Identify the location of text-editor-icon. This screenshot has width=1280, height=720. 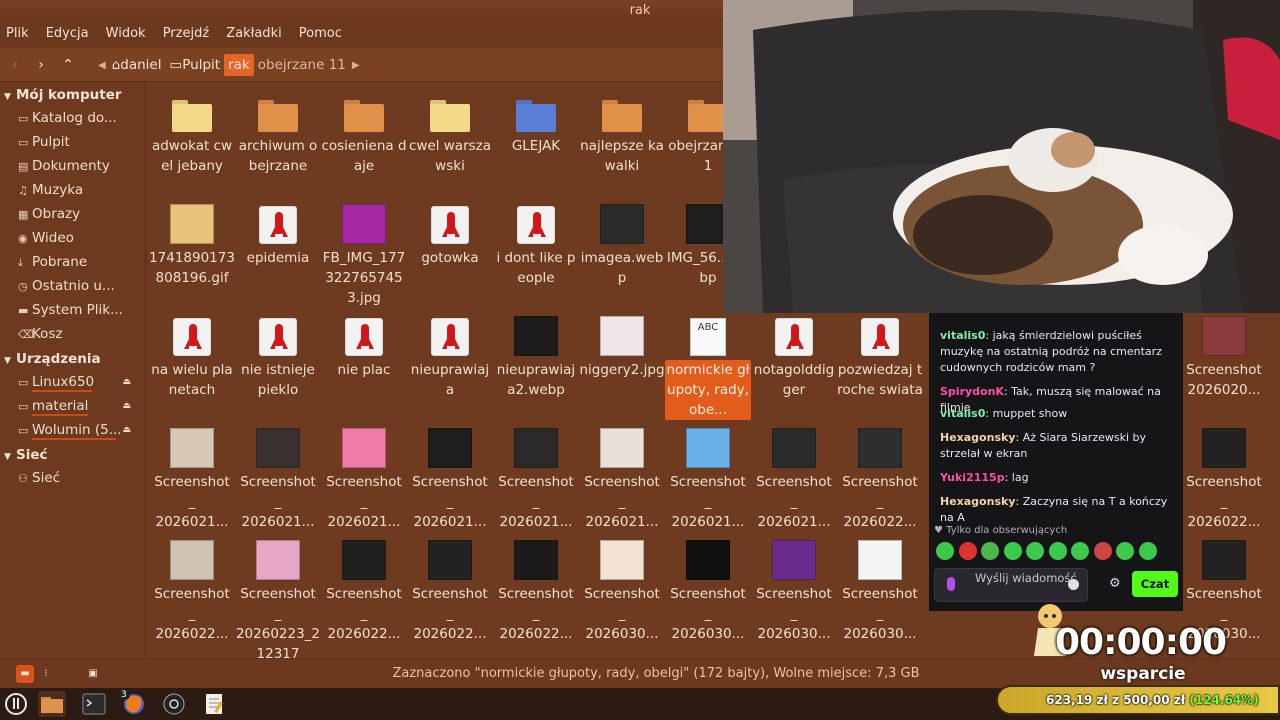
(214, 704).